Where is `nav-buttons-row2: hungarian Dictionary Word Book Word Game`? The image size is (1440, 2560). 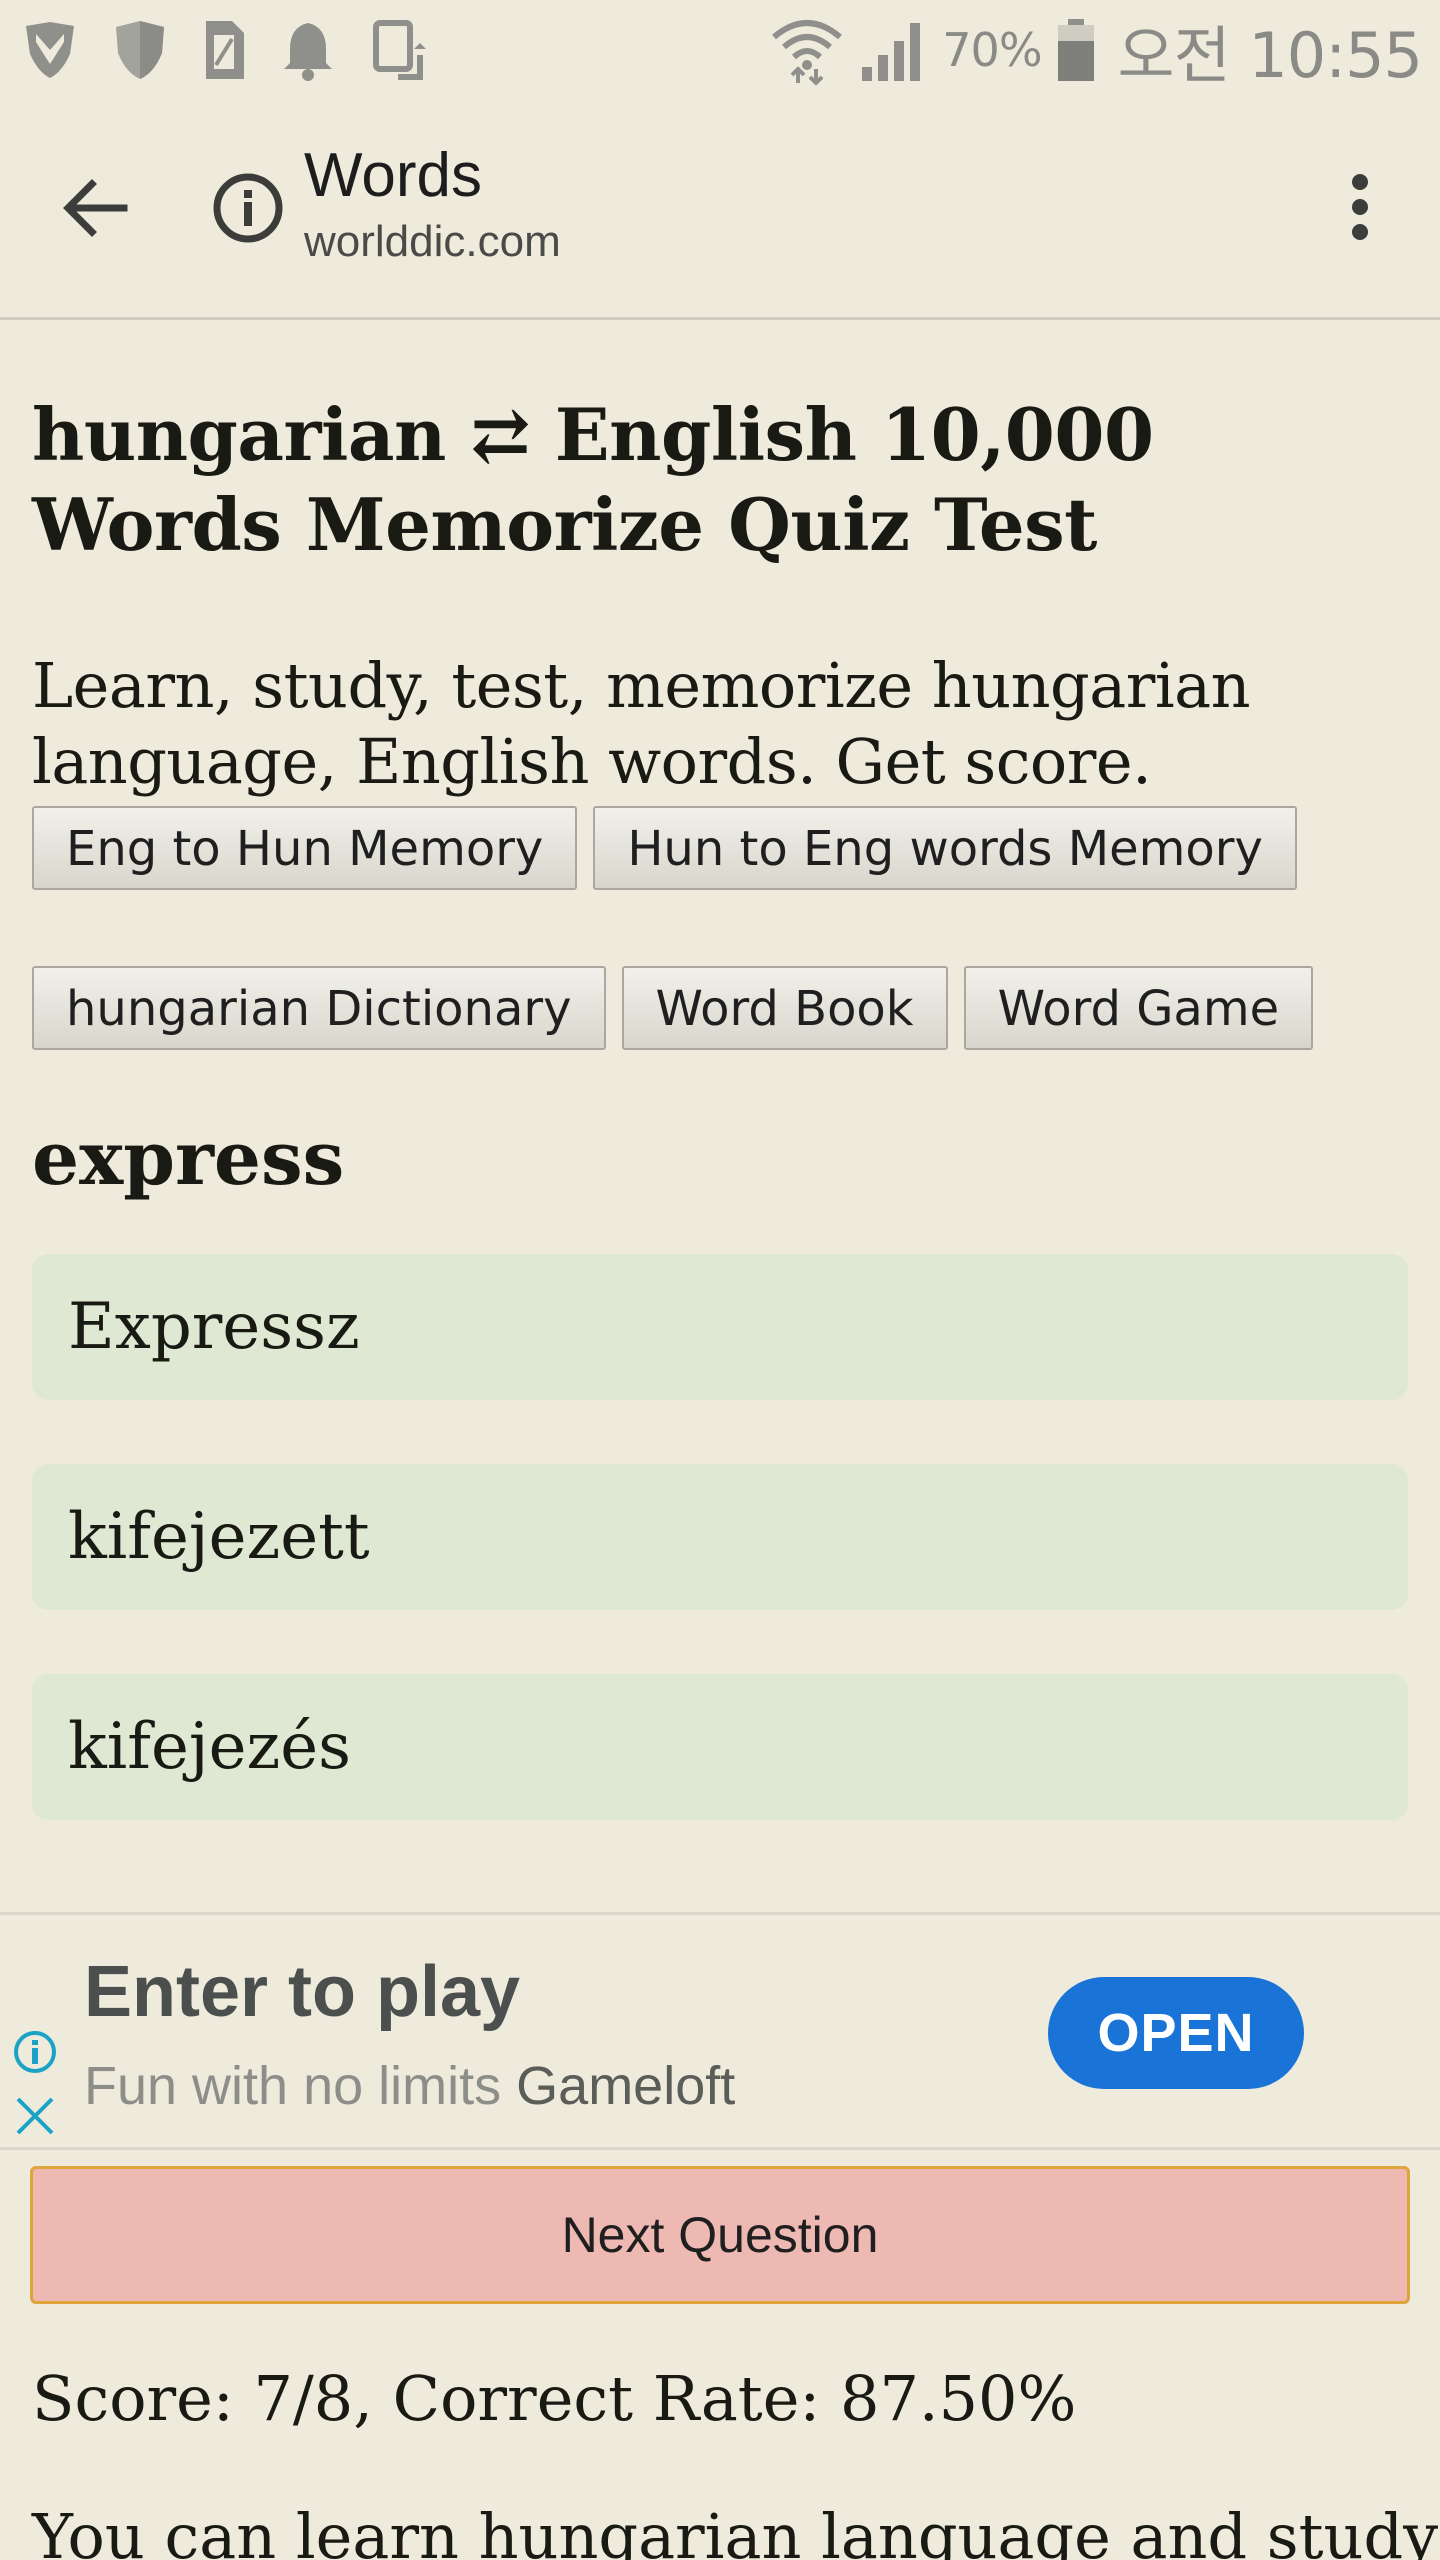 nav-buttons-row2: hungarian Dictionary Word Book Word Game is located at coordinates (720, 1008).